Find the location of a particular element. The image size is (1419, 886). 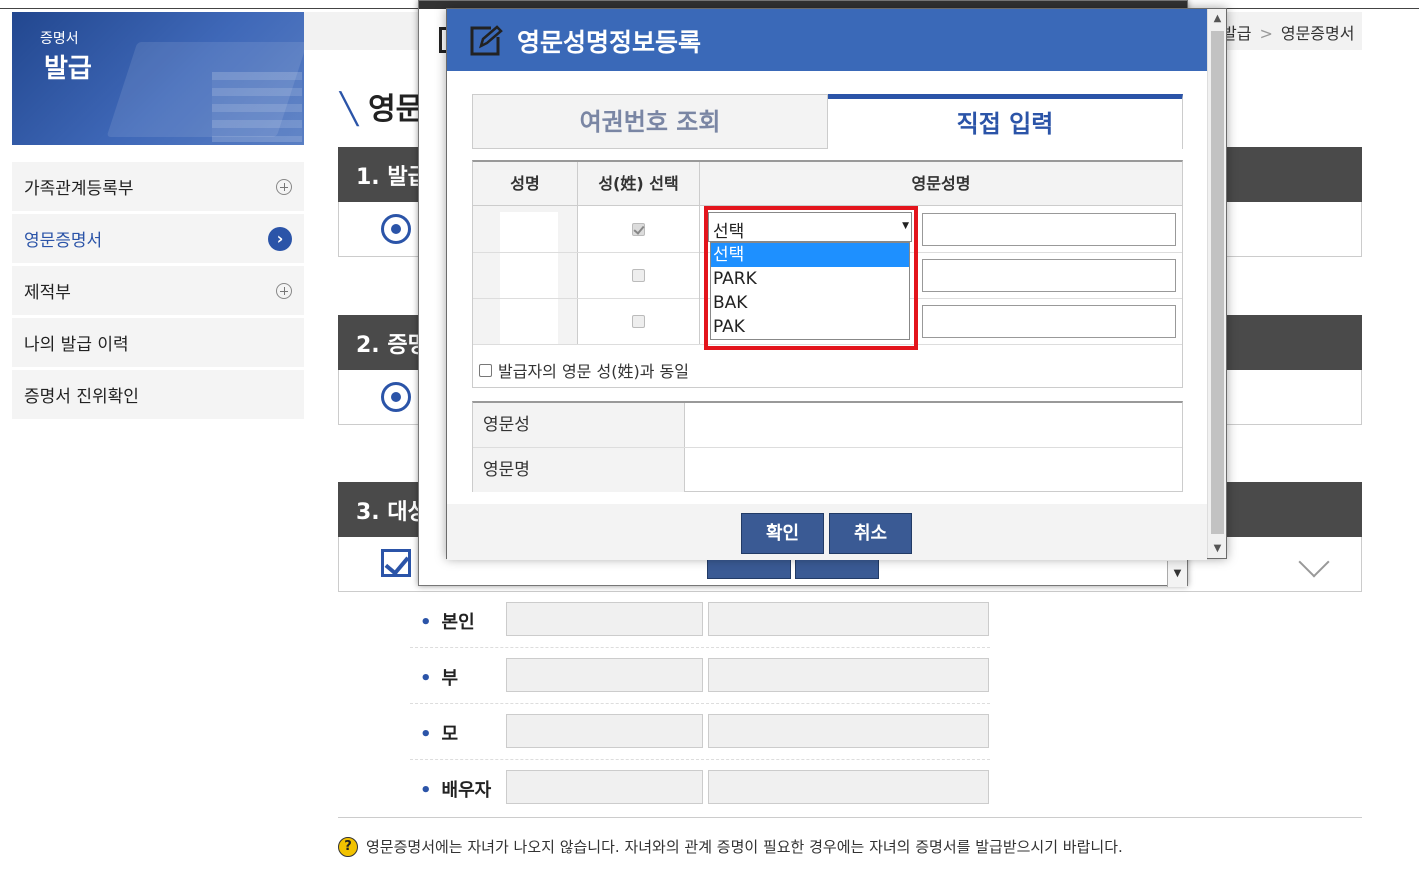

family-row-spouse: 배우자 is located at coordinates (700, 788).